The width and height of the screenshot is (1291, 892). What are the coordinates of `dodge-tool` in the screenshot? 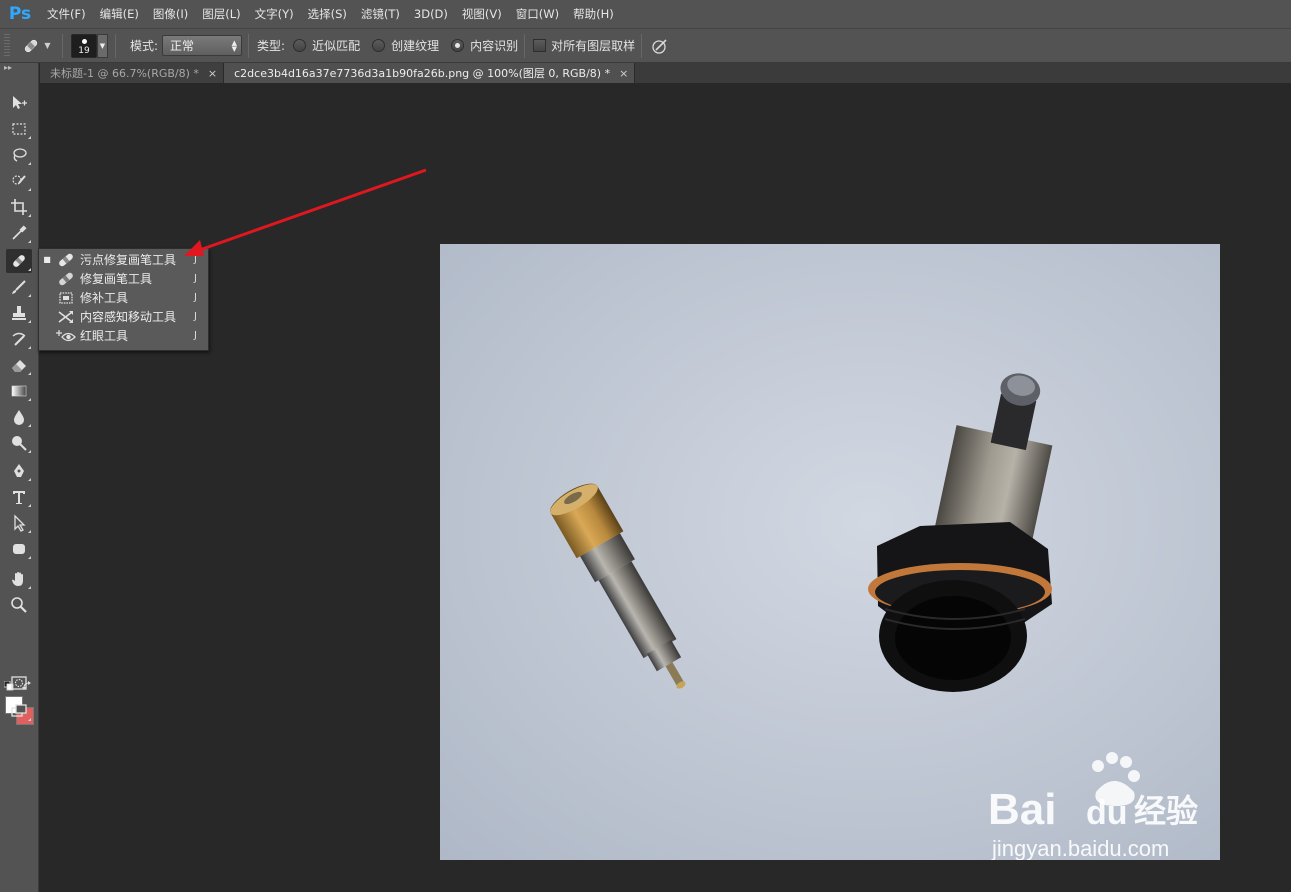 It's located at (19, 443).